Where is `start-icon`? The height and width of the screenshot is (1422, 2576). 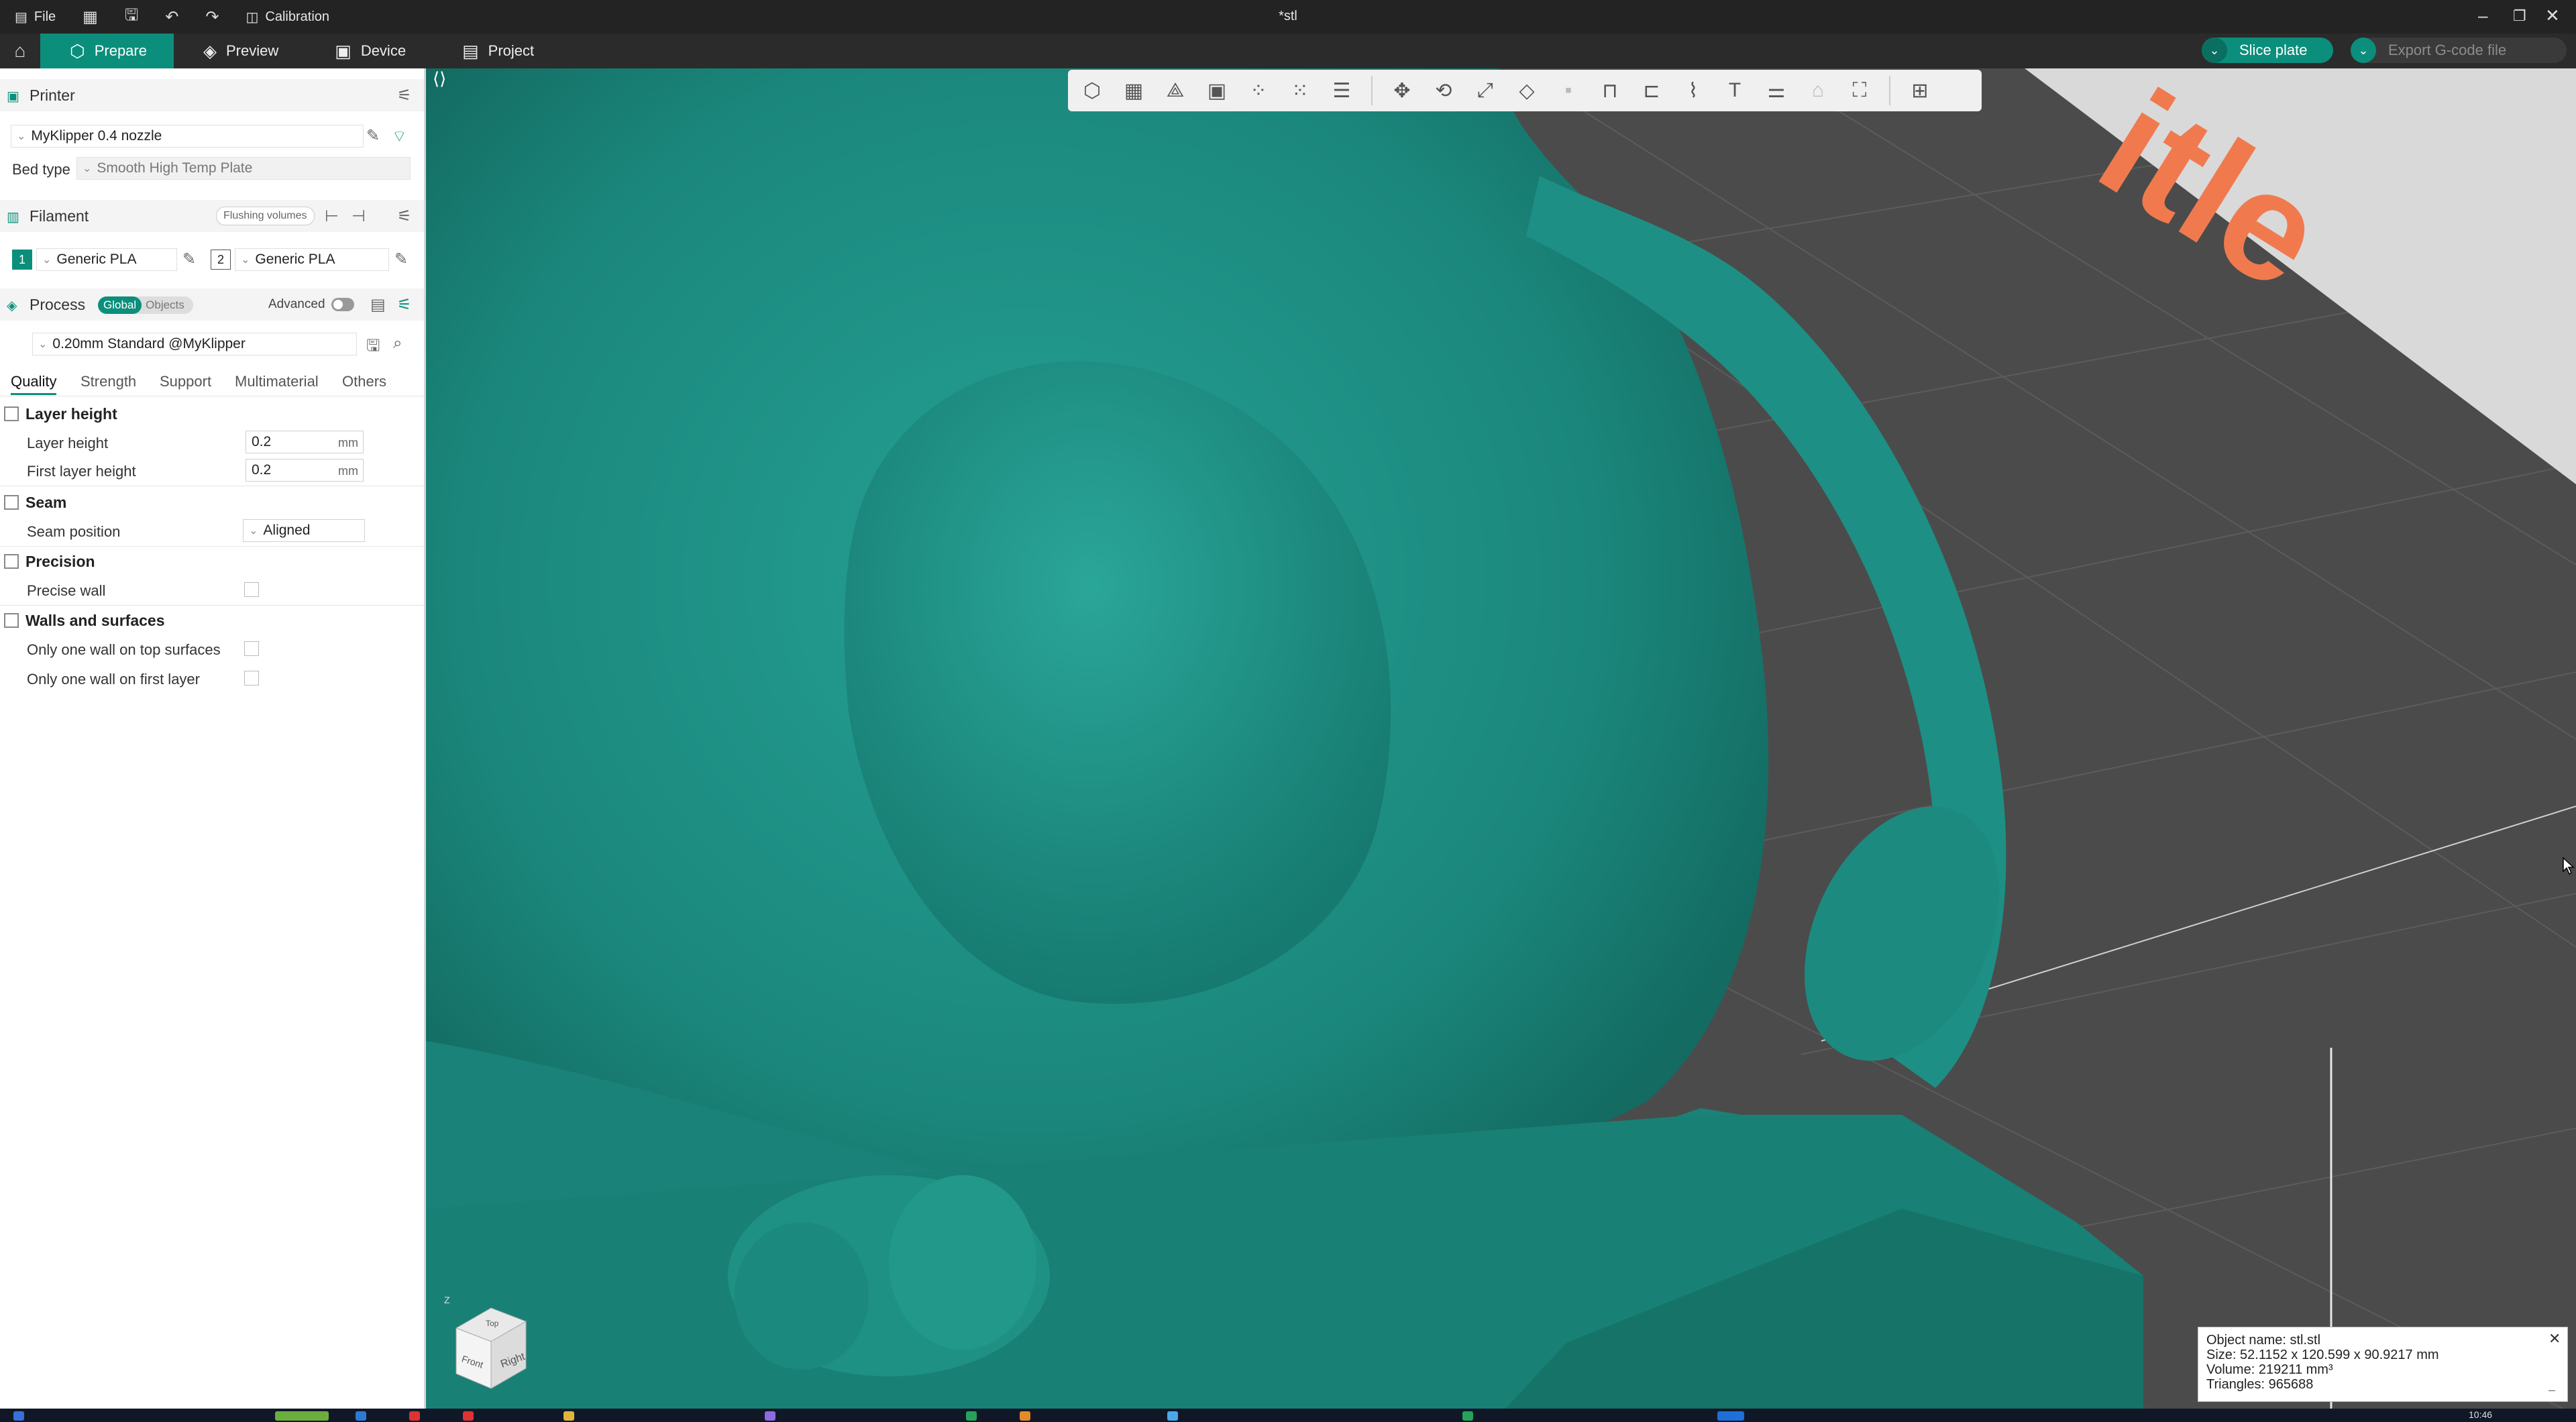
start-icon is located at coordinates (18, 1416).